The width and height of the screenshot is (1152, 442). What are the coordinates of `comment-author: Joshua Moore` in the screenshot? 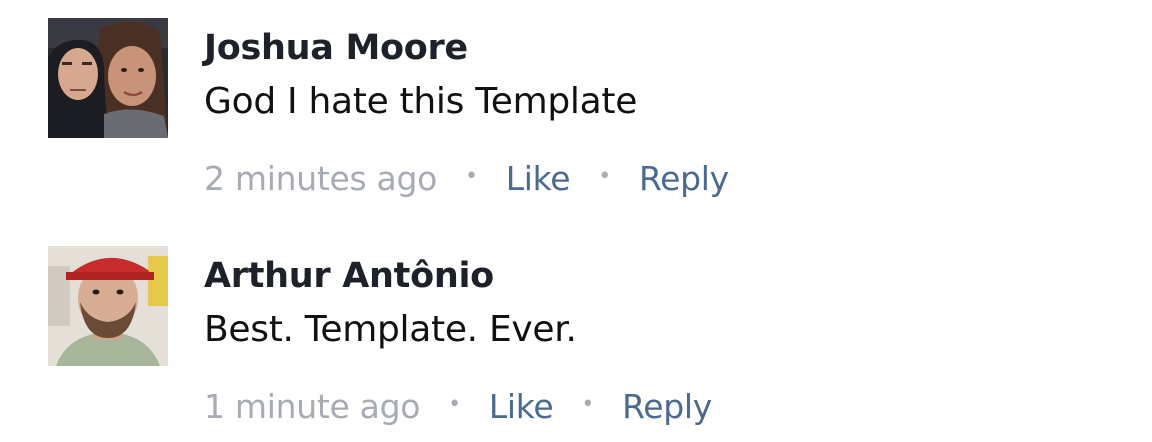 It's located at (336, 48).